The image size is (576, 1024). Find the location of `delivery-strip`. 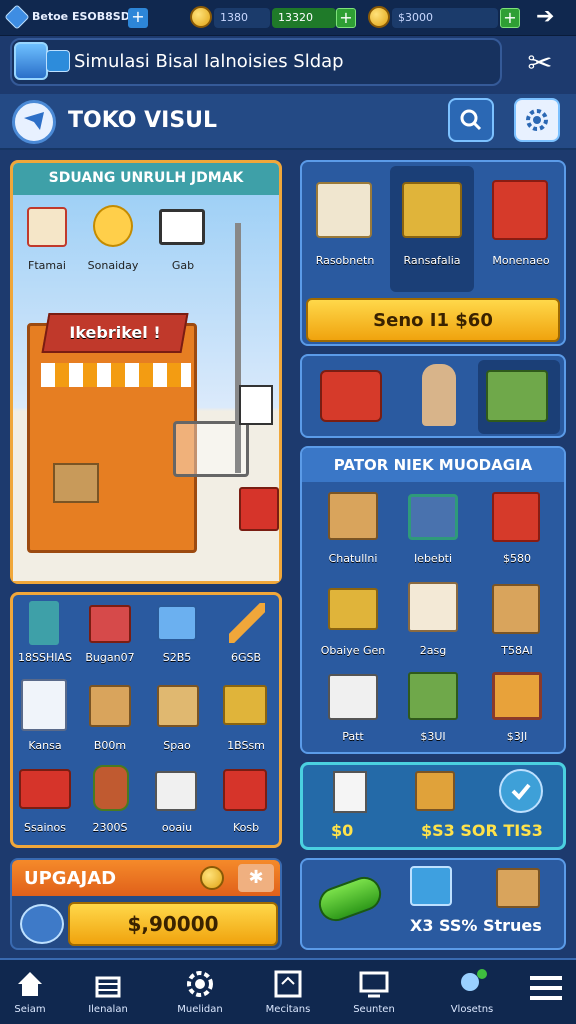

delivery-strip is located at coordinates (433, 396).